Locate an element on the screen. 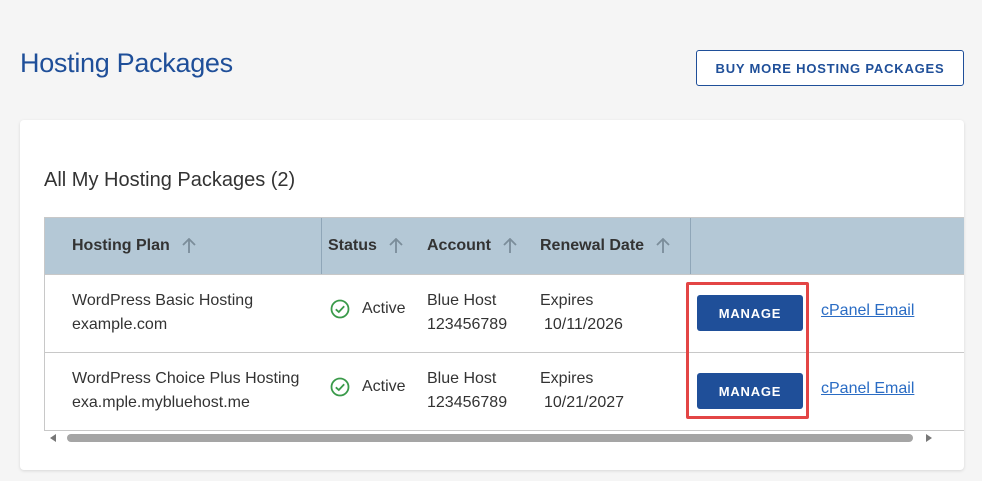 The image size is (982, 481). renewal-date: 10/21/2027 is located at coordinates (584, 402).